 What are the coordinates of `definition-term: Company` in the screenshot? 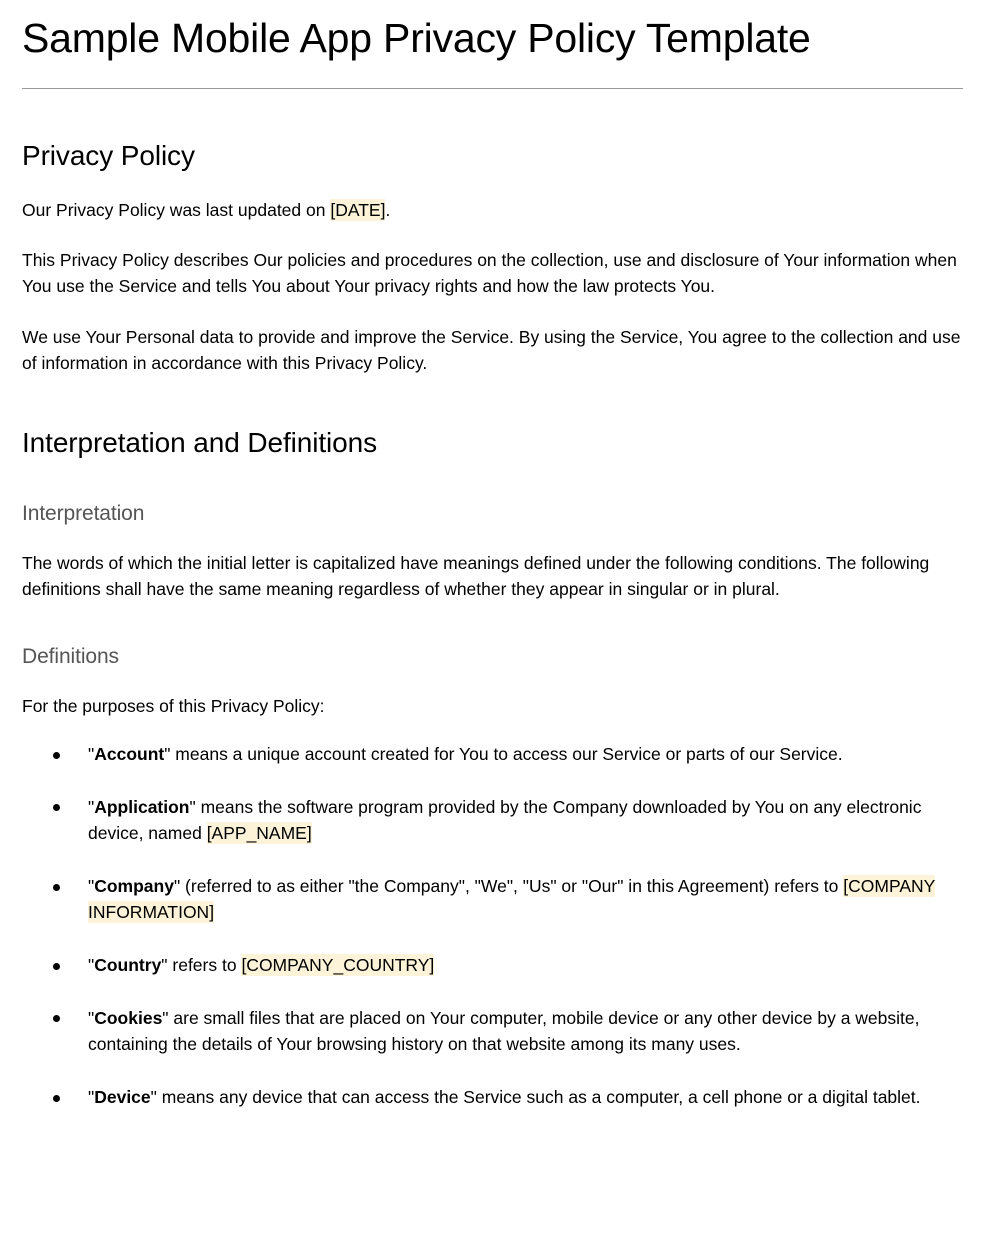 It's located at (134, 885).